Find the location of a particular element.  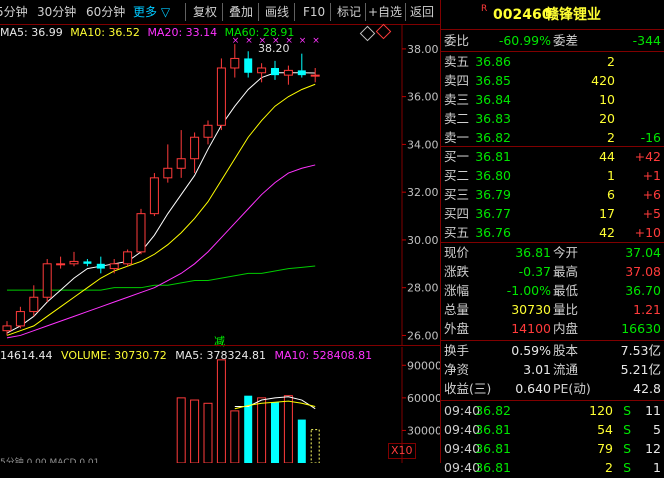

panel-divider is located at coordinates (220, 345).